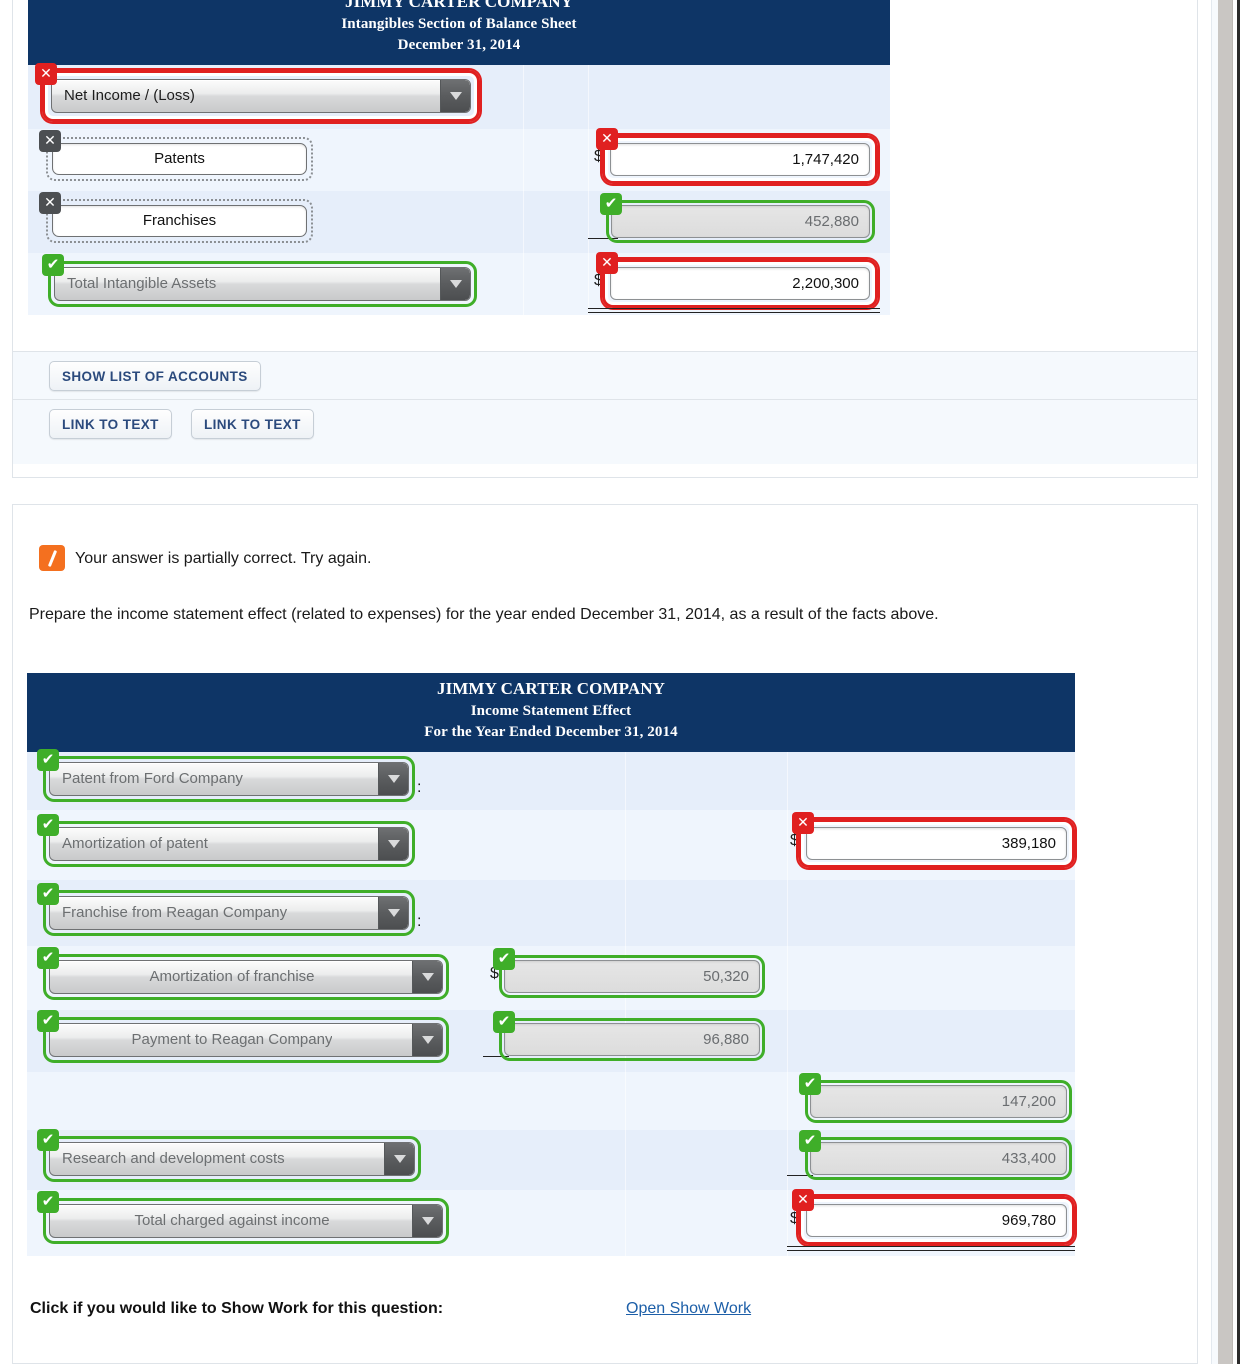 This screenshot has height=1364, width=1240. What do you see at coordinates (261, 95) in the screenshot?
I see `account-select: Net Income / (Loss)` at bounding box center [261, 95].